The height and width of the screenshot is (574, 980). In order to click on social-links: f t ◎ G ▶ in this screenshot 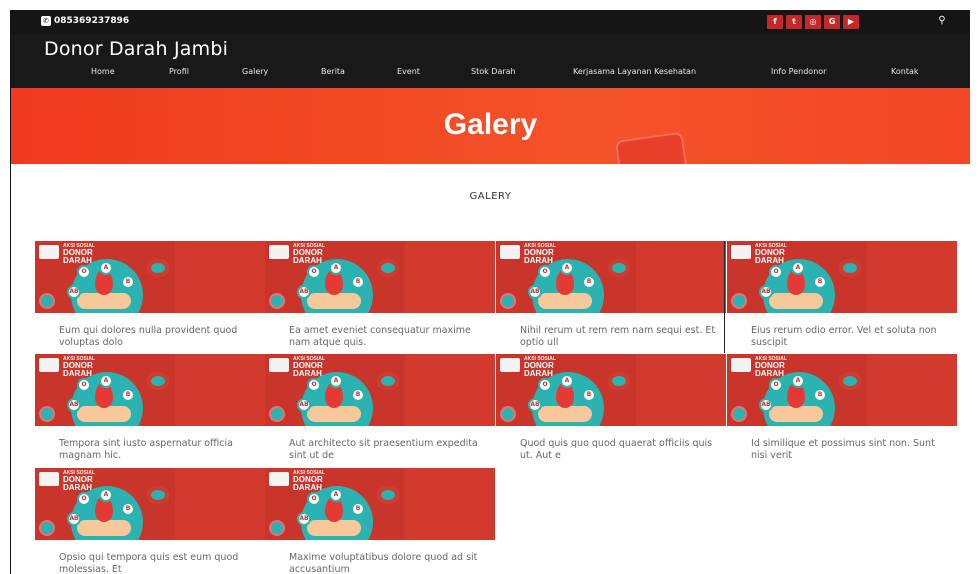, I will do `click(813, 22)`.